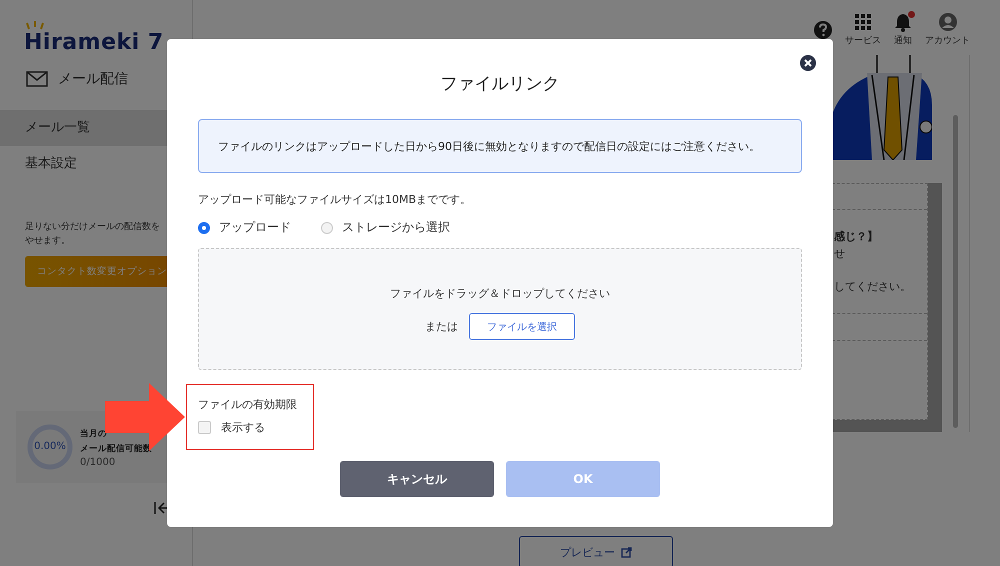 This screenshot has height=566, width=1000. What do you see at coordinates (840, 254) in the screenshot?
I see `preview-text: せ` at bounding box center [840, 254].